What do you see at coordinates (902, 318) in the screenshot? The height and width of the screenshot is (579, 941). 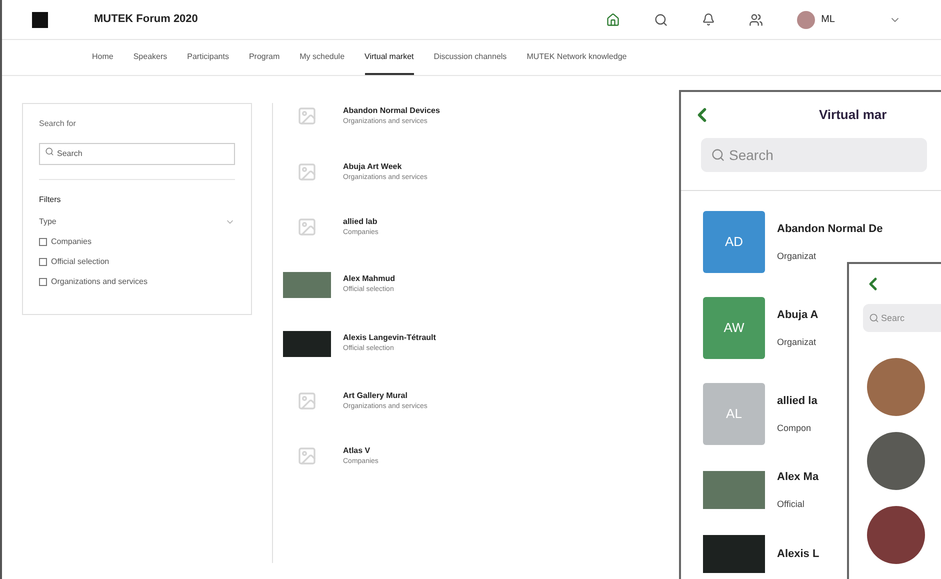 I see `search-field: Searc` at bounding box center [902, 318].